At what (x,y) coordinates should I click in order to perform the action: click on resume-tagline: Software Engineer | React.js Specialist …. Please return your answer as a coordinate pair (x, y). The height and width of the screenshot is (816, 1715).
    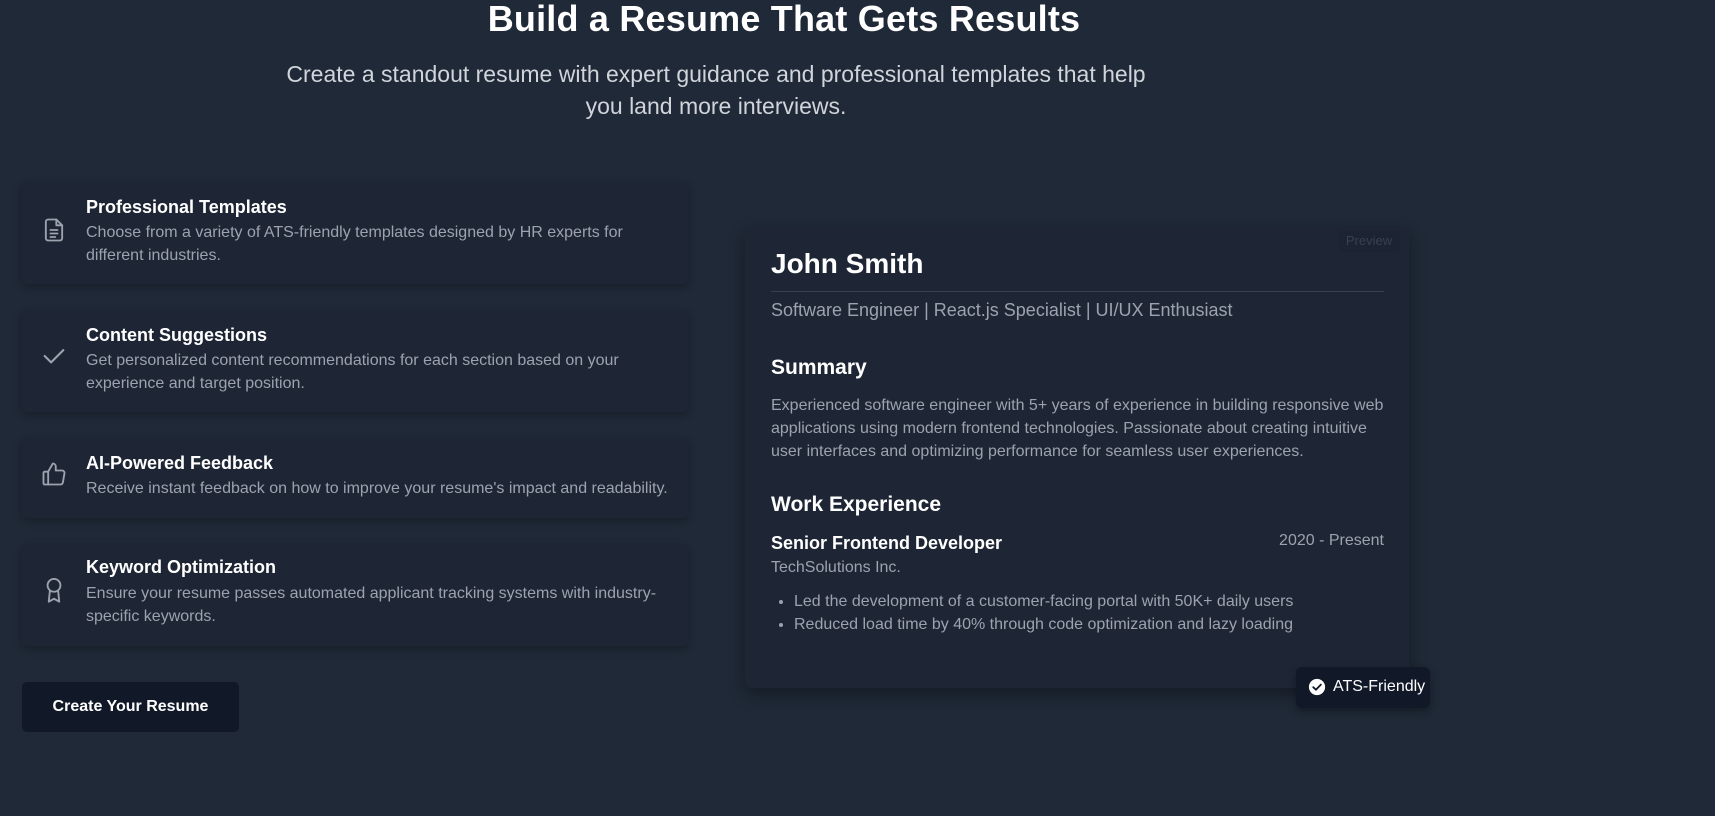
    Looking at the image, I should click on (1002, 310).